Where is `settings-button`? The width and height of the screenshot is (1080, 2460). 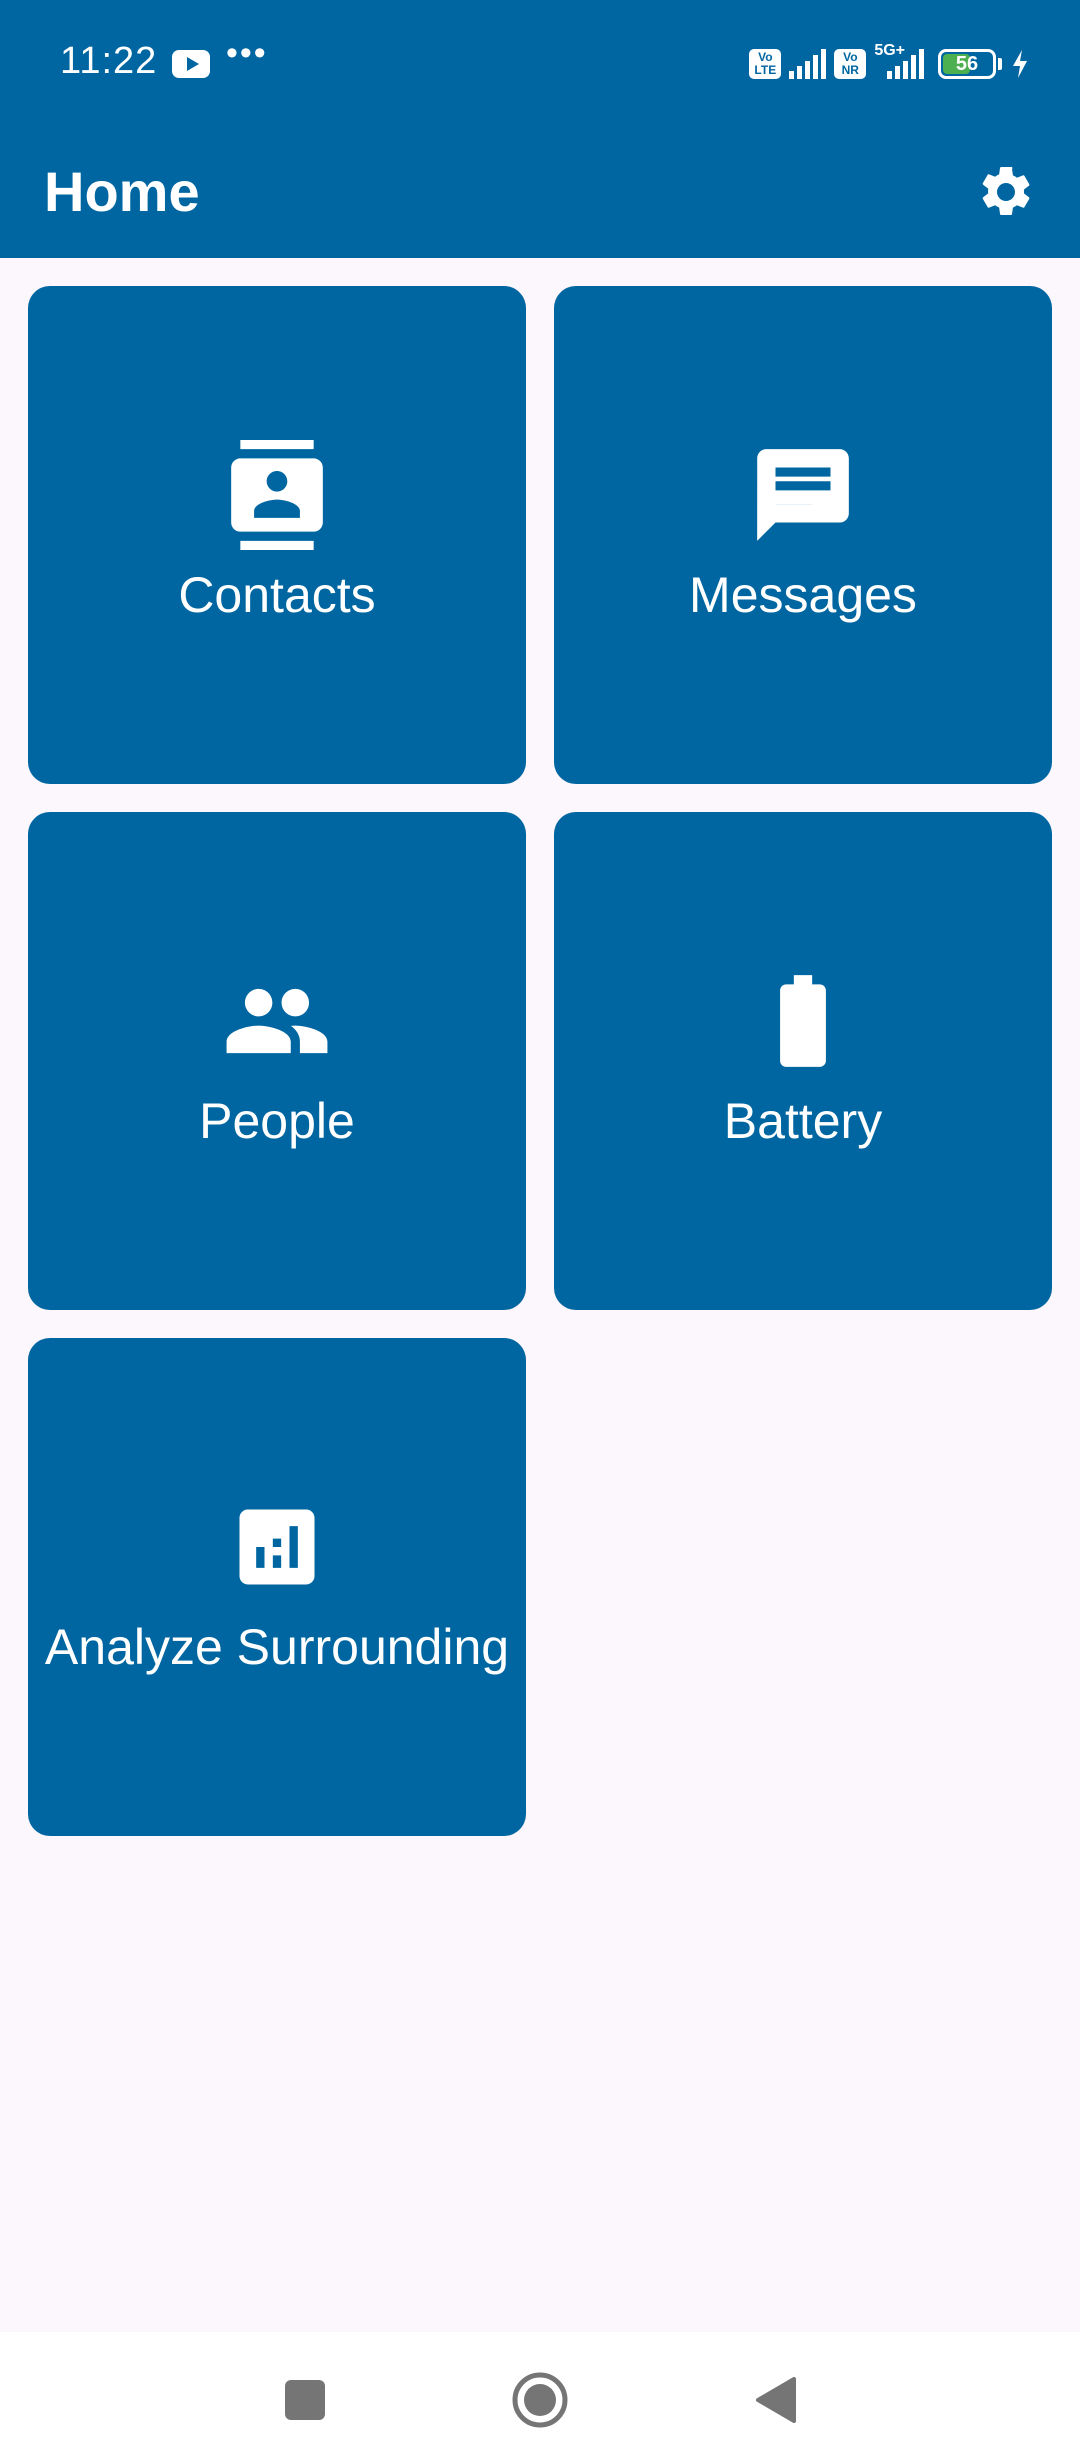 settings-button is located at coordinates (1006, 192).